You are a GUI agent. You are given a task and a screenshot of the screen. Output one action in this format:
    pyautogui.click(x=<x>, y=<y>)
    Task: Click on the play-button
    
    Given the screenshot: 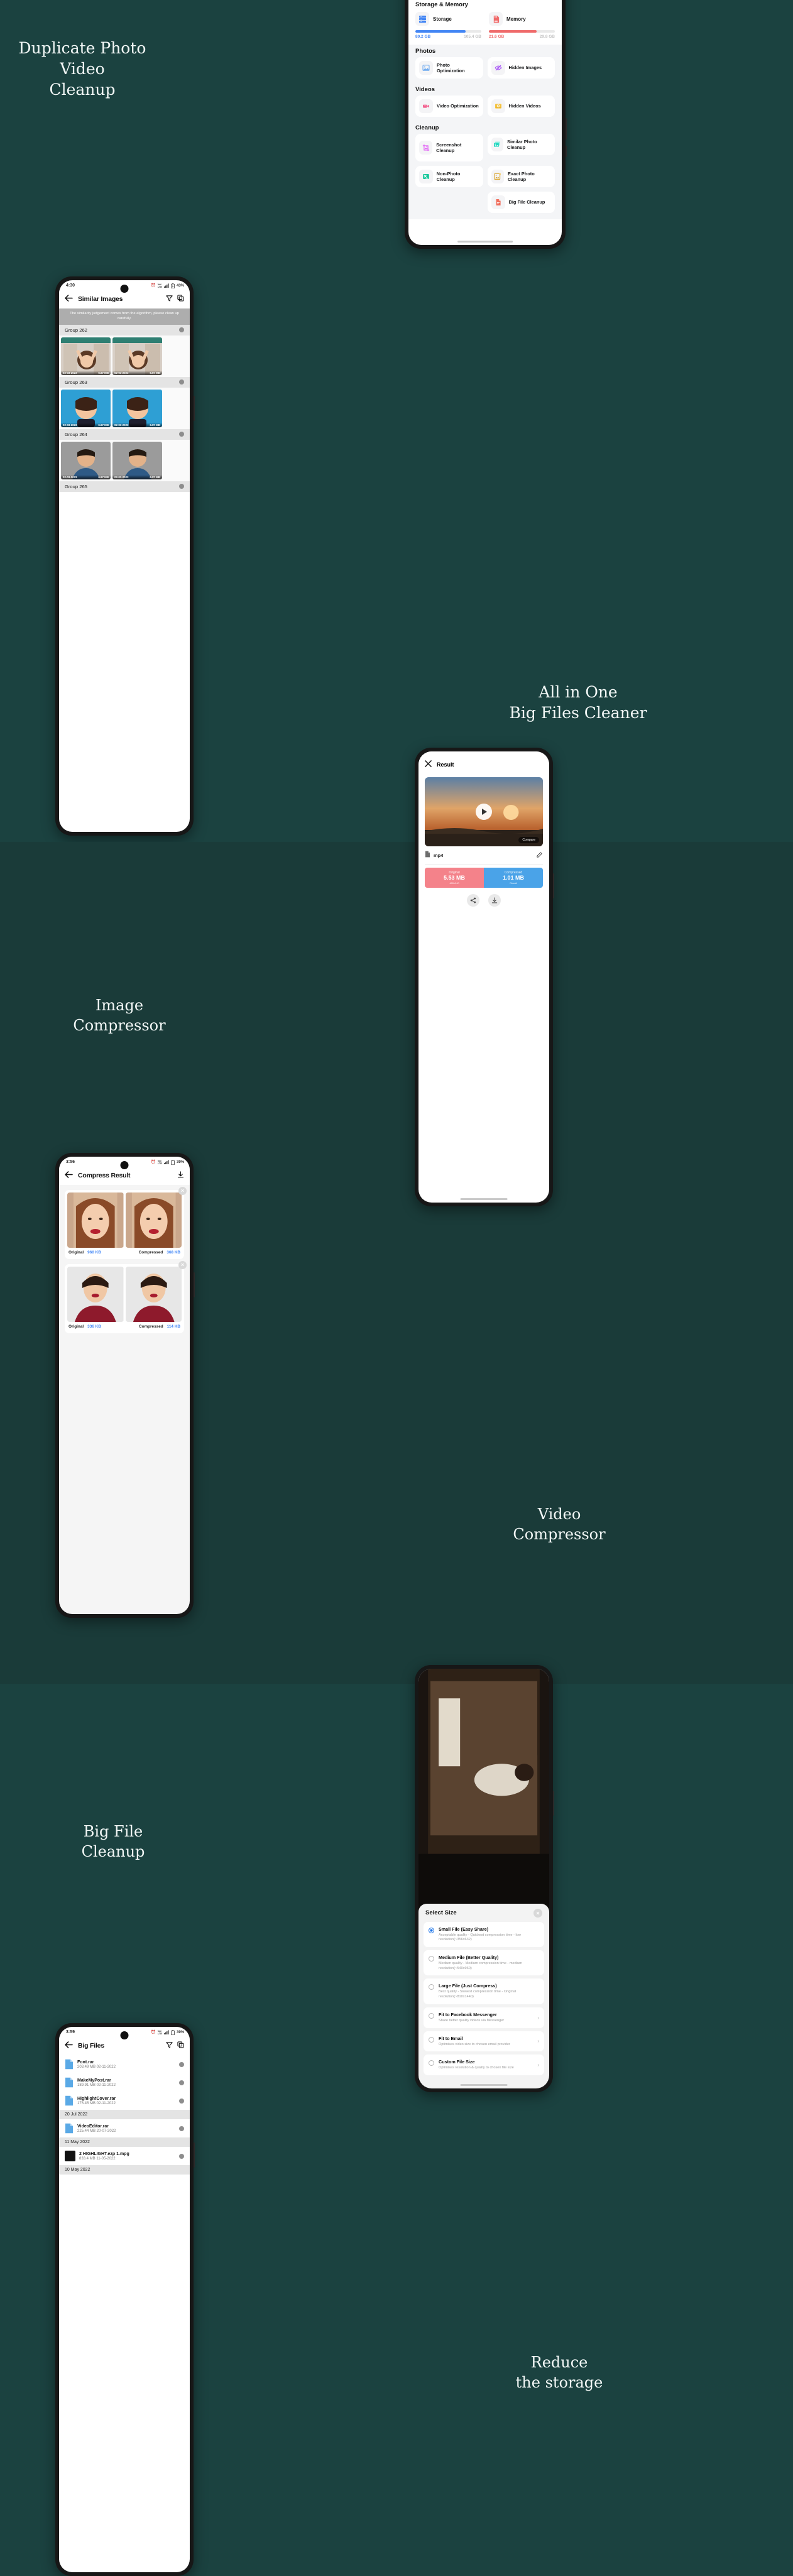 What is the action you would take?
    pyautogui.click(x=484, y=812)
    